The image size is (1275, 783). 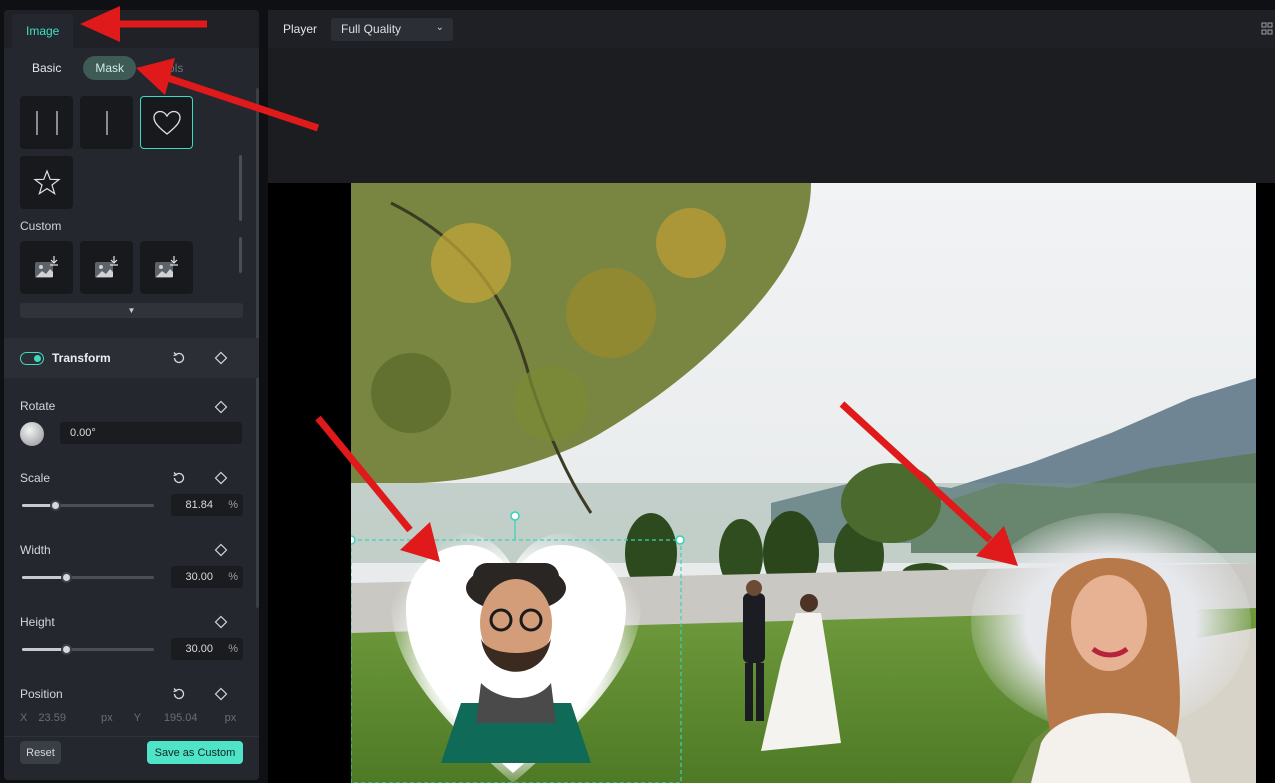 What do you see at coordinates (233, 649) in the screenshot?
I see `height-unit: %` at bounding box center [233, 649].